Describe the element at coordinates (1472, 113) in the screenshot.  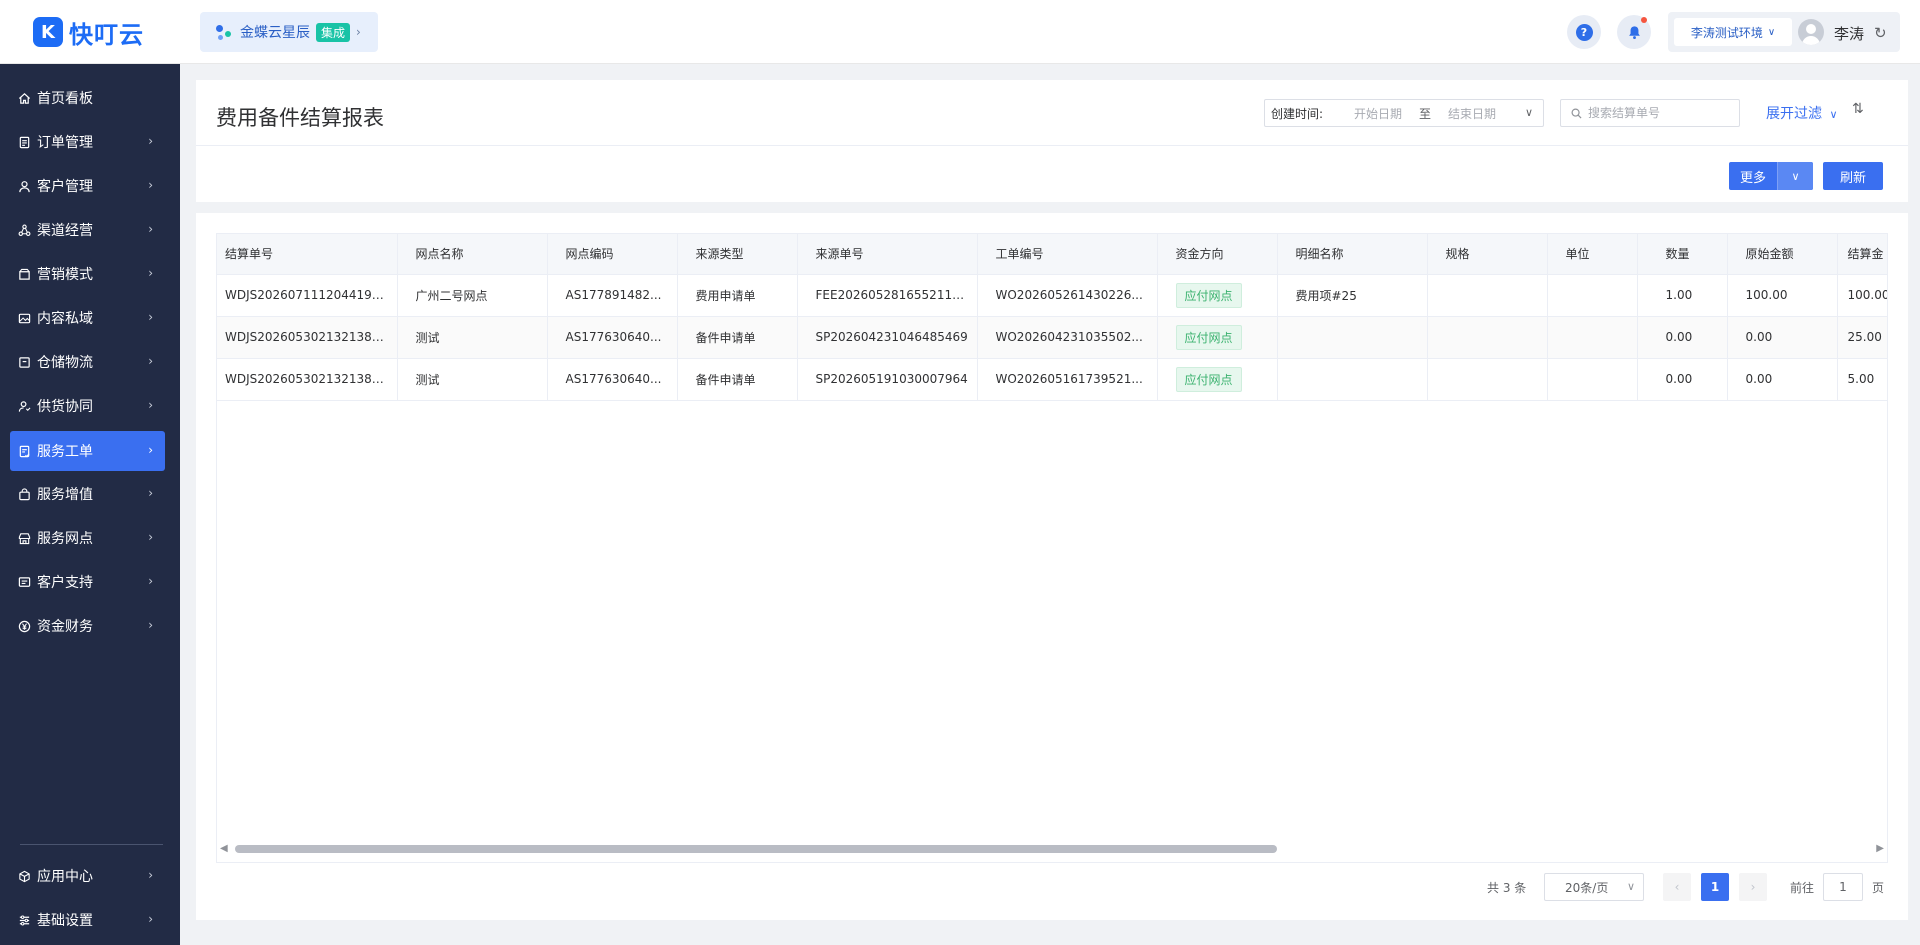
I see `end-date-input: 结束日期` at that location.